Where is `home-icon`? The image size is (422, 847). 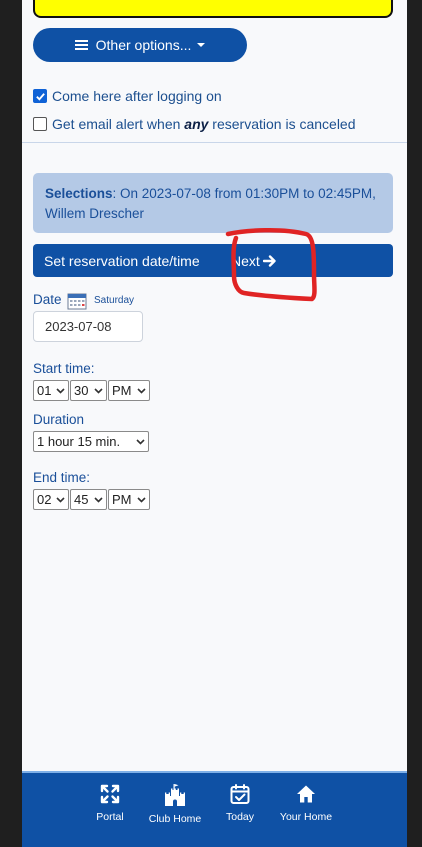 home-icon is located at coordinates (306, 794).